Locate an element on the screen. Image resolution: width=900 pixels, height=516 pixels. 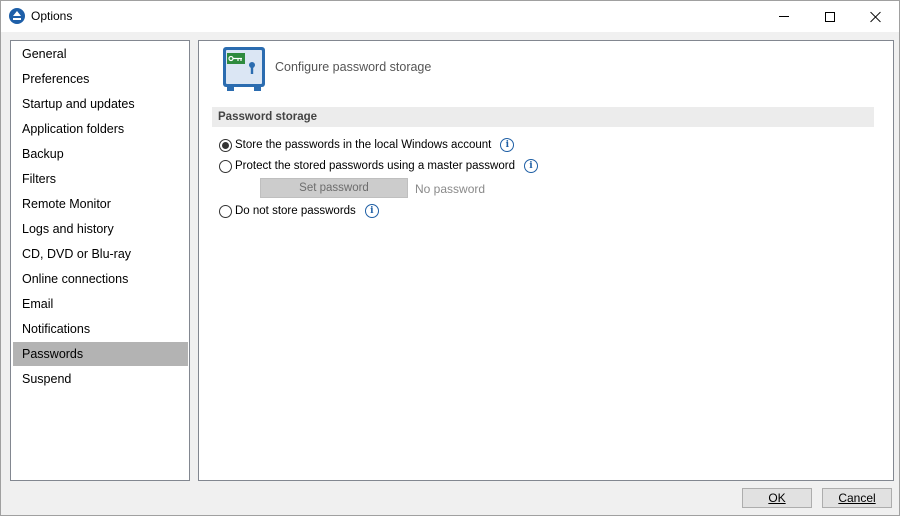
maximize-button is located at coordinates (830, 16).